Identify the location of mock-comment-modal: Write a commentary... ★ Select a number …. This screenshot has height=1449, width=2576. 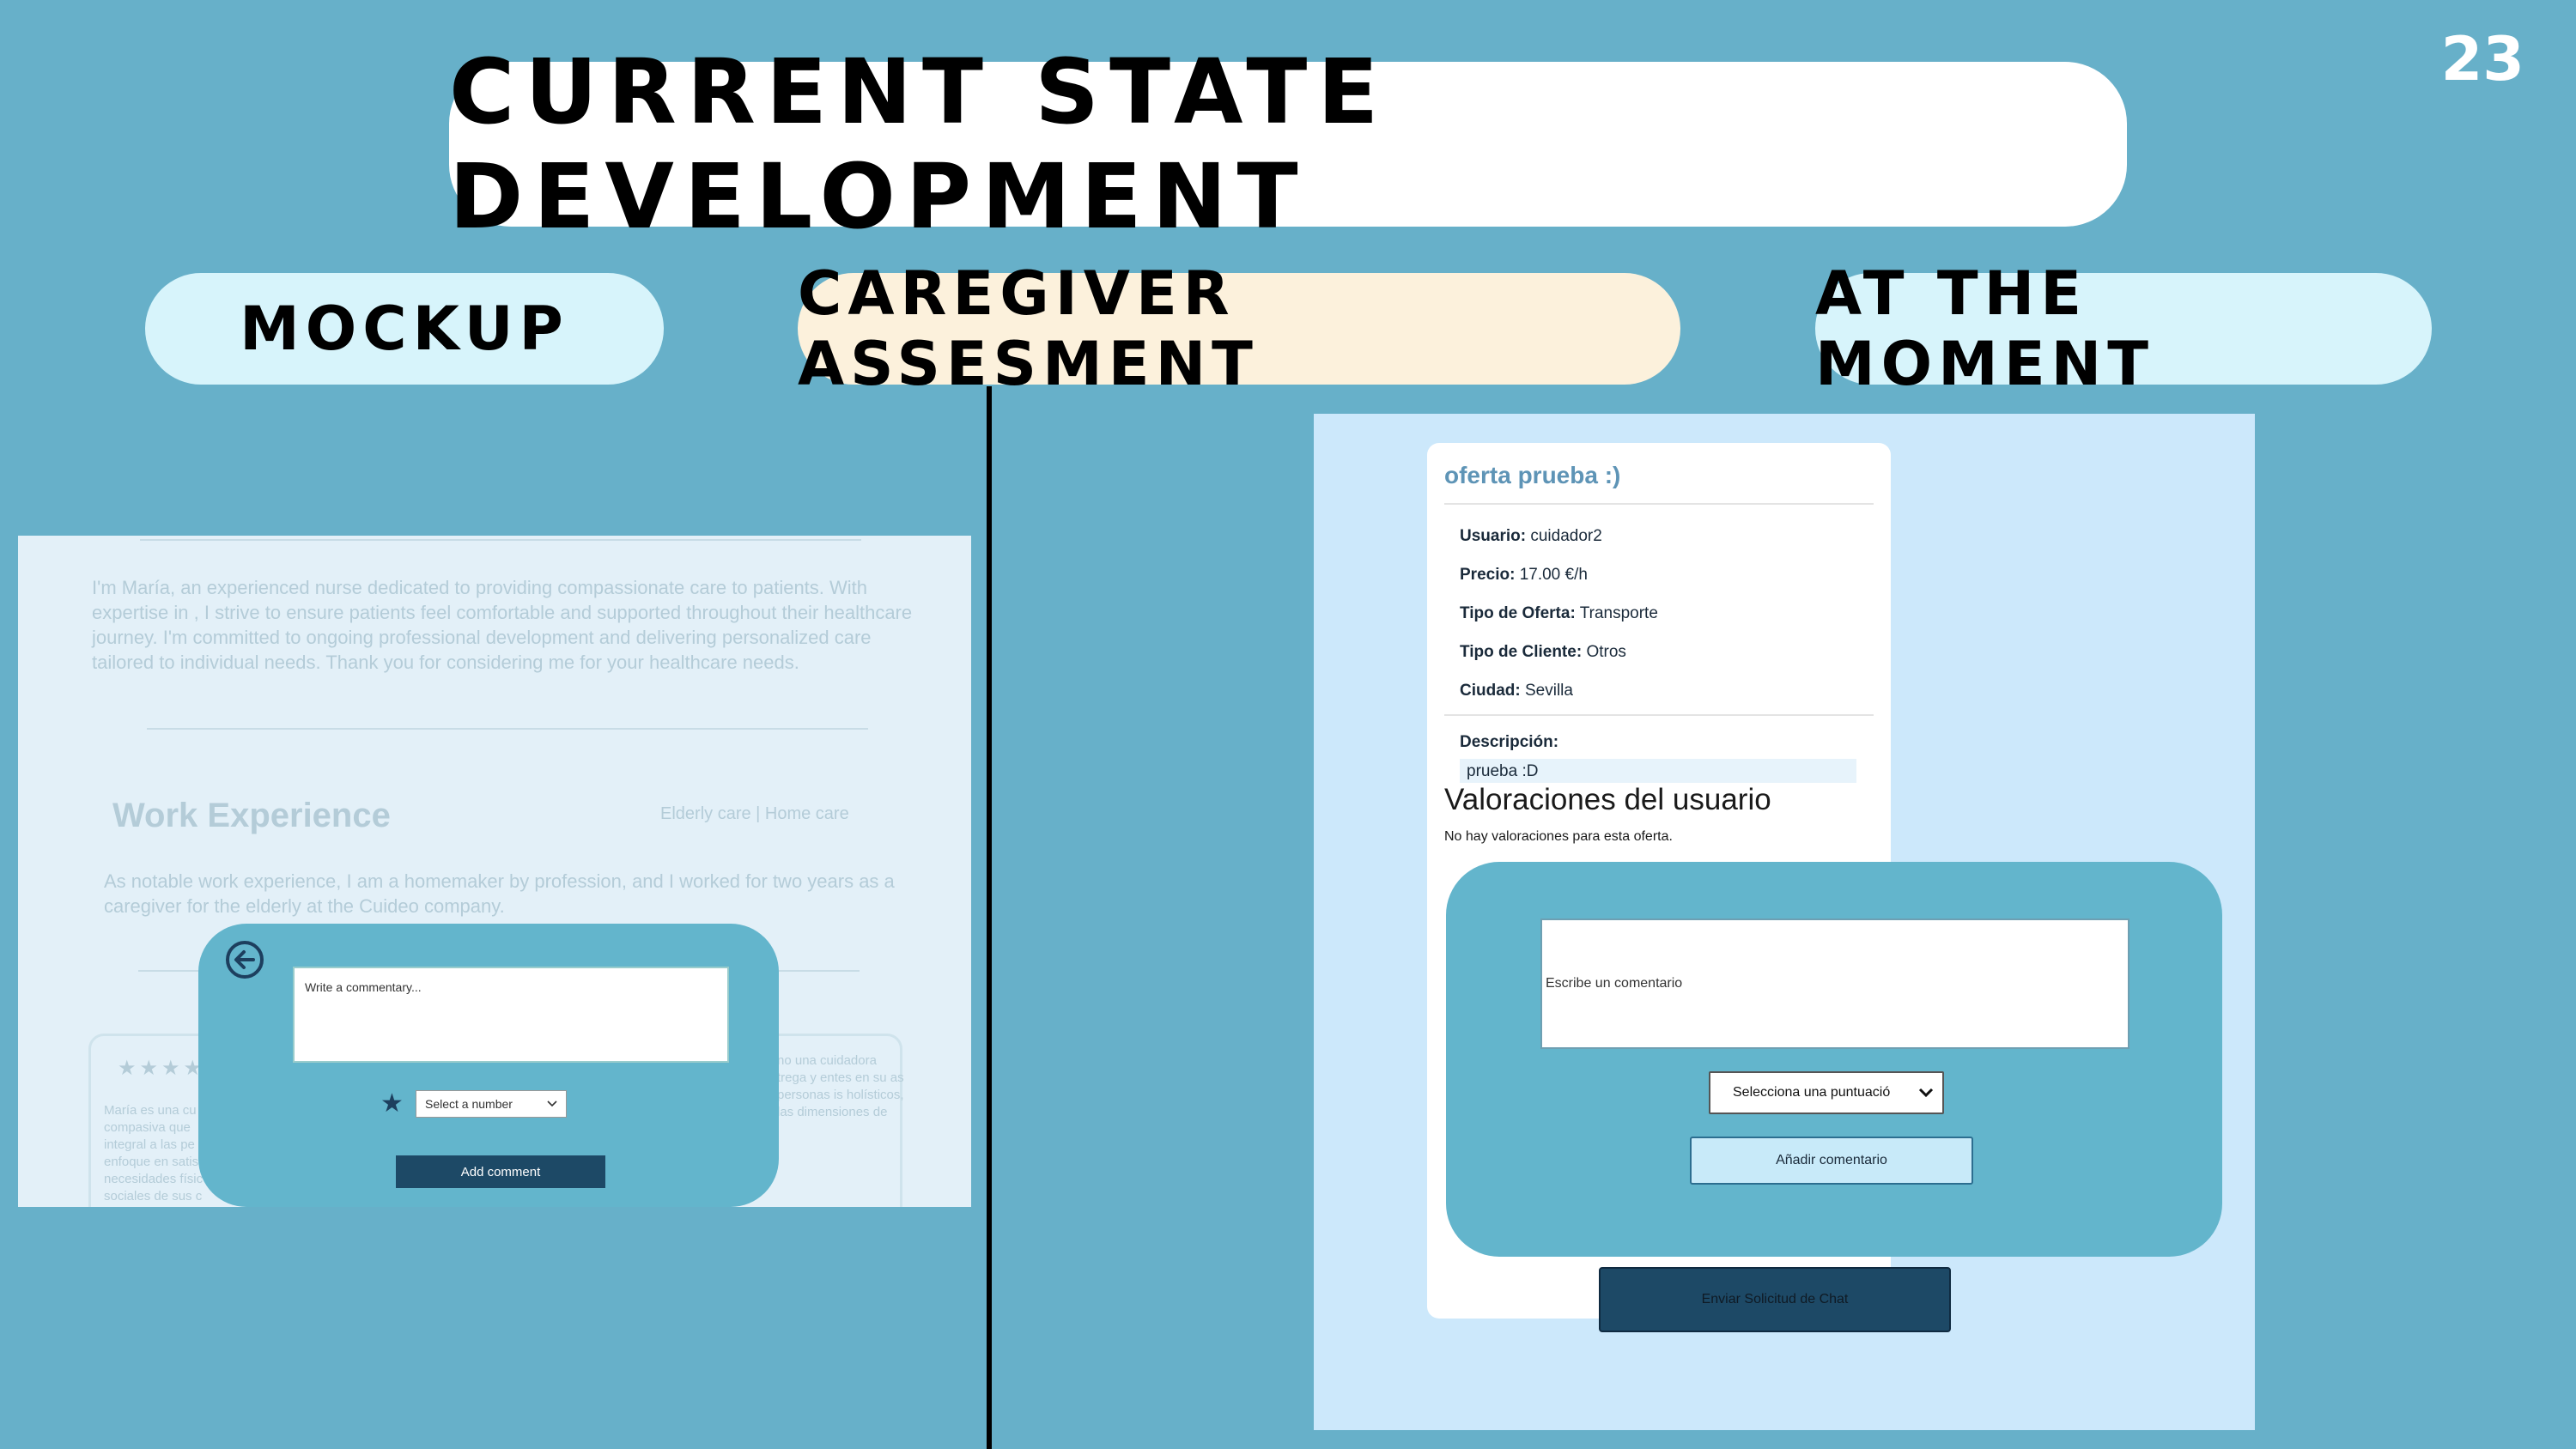
(488, 1065).